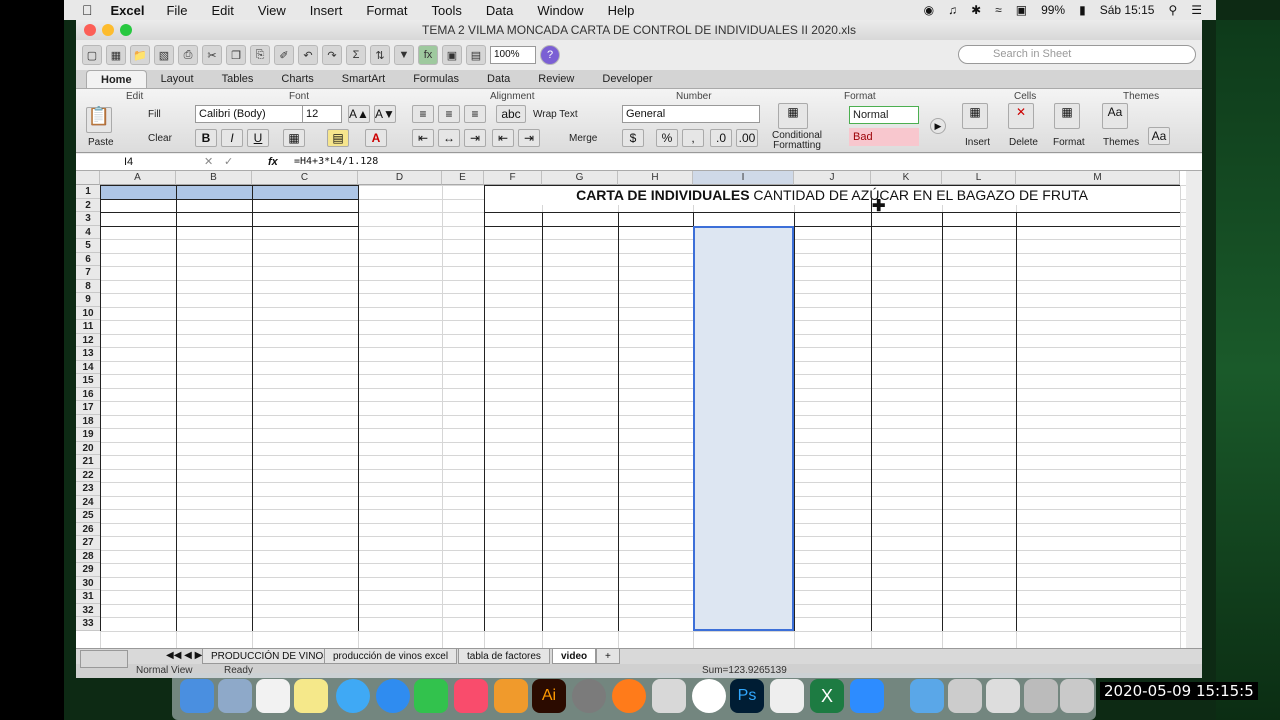 This screenshot has width=1280, height=720. What do you see at coordinates (212, 55) in the screenshot?
I see `cut-icon: ✂` at bounding box center [212, 55].